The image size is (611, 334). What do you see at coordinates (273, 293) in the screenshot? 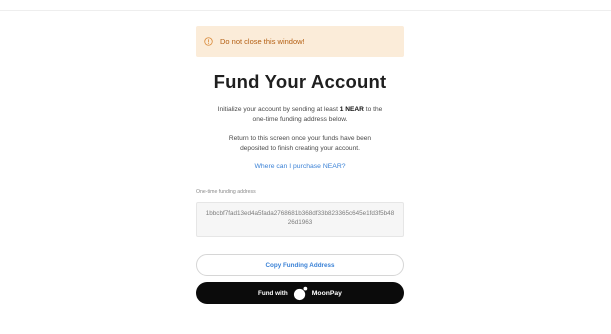
I see `fund-with-label: Fund with` at bounding box center [273, 293].